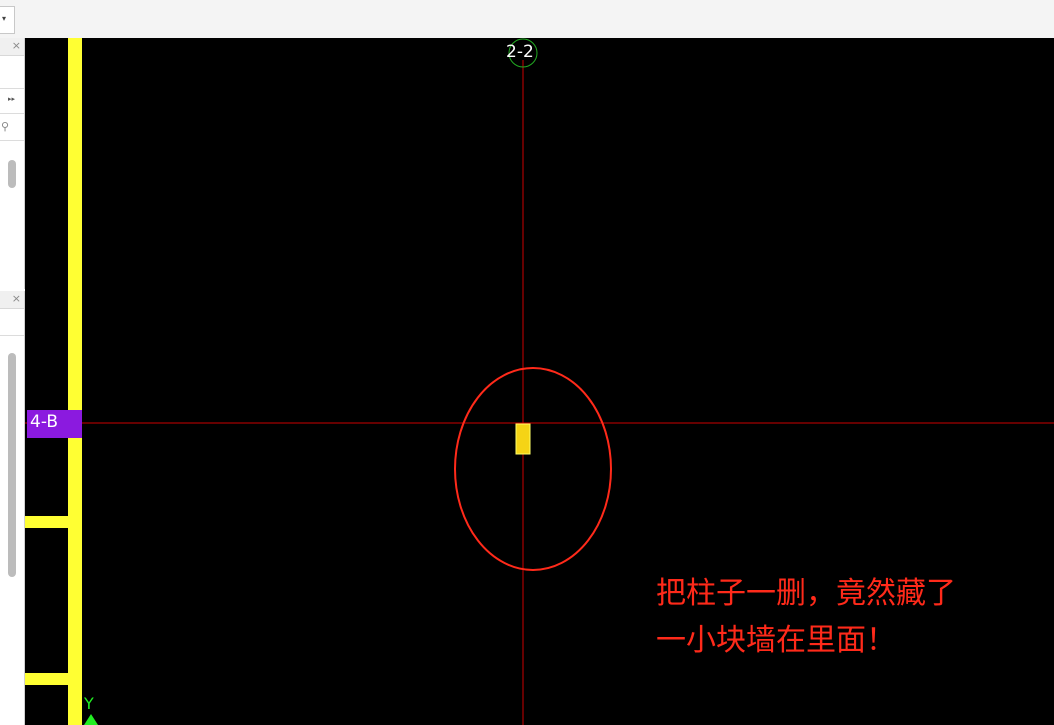 This screenshot has width=1054, height=725. I want to click on axis-left-tag: 4-B, so click(54, 424).